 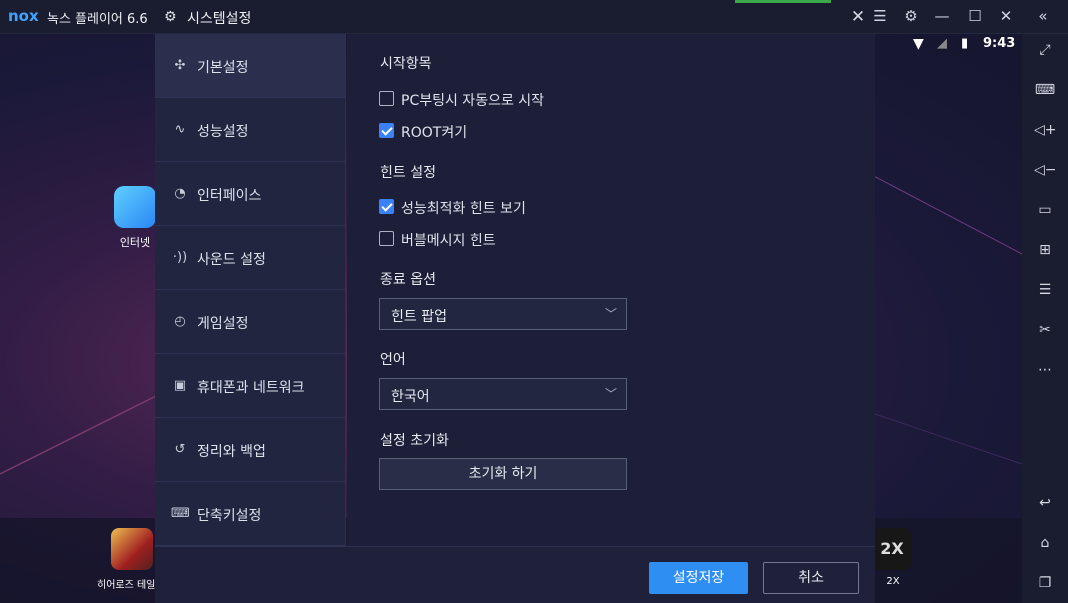 I want to click on dialog-close-icon: ✕, so click(x=858, y=17).